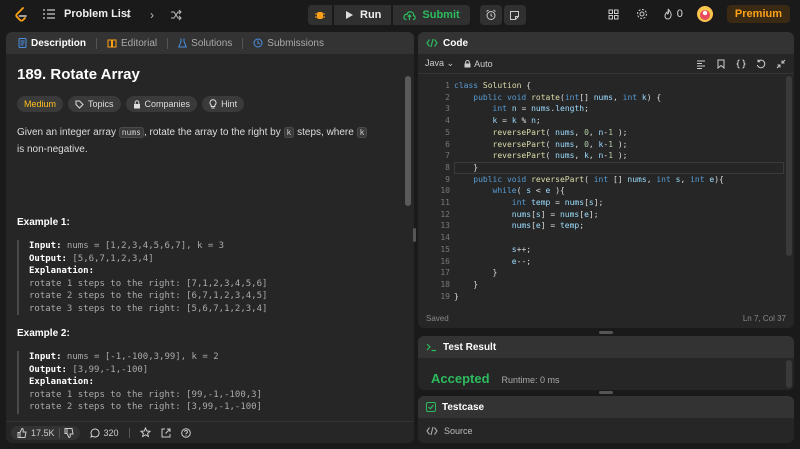 This screenshot has width=800, height=449. I want to click on tab-submissions: Submissions, so click(288, 43).